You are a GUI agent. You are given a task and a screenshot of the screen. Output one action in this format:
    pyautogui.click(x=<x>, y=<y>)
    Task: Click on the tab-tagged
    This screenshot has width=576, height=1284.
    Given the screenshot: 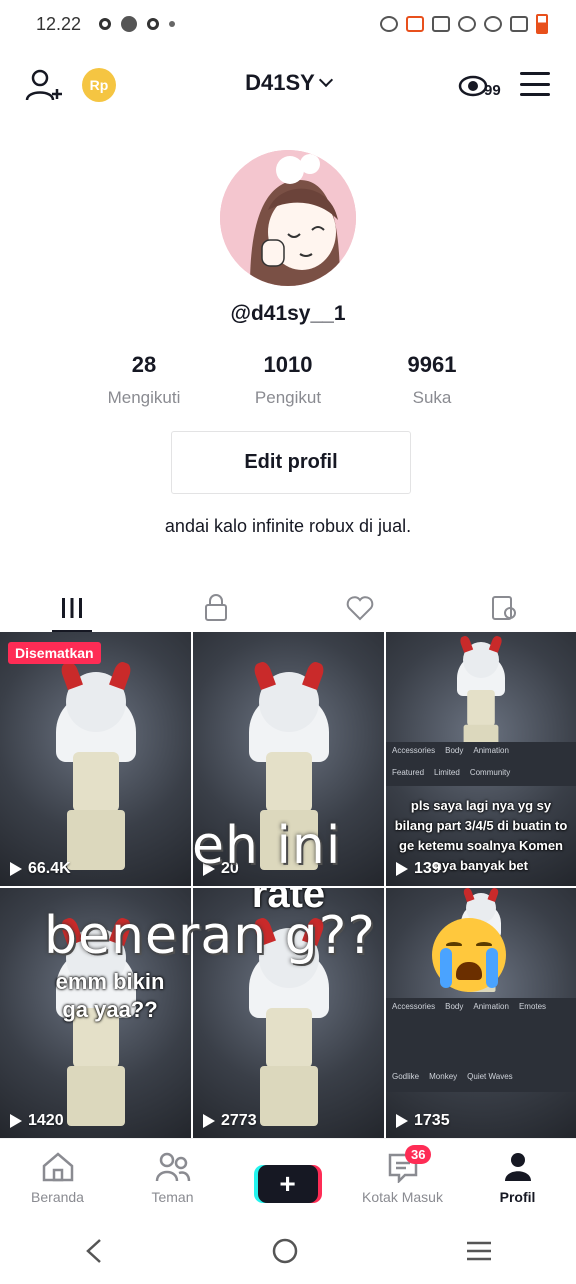 What is the action you would take?
    pyautogui.click(x=504, y=608)
    